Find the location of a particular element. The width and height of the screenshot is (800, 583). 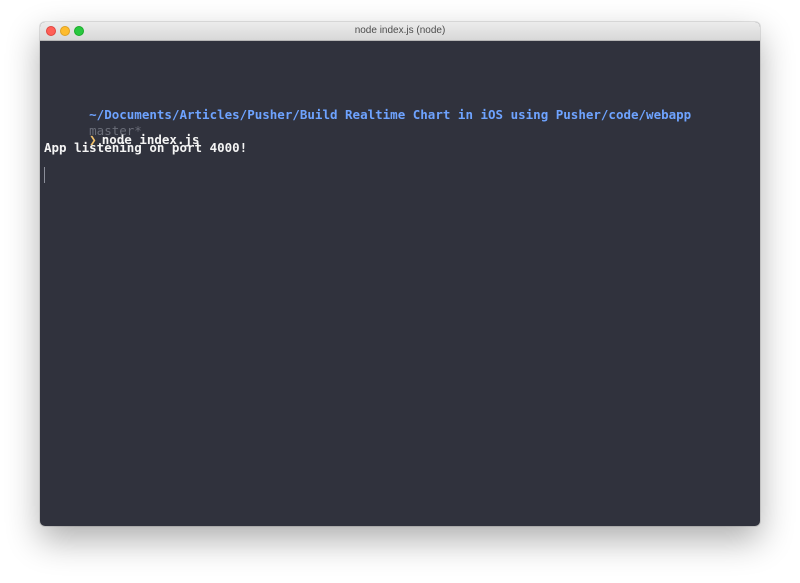

title-bar: node index.js (node) is located at coordinates (400, 31).